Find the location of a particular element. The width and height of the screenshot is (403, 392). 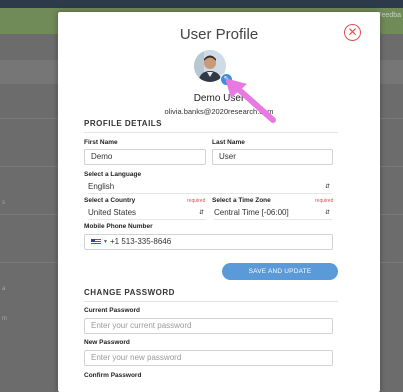

new-password-label: New Password is located at coordinates (107, 342).